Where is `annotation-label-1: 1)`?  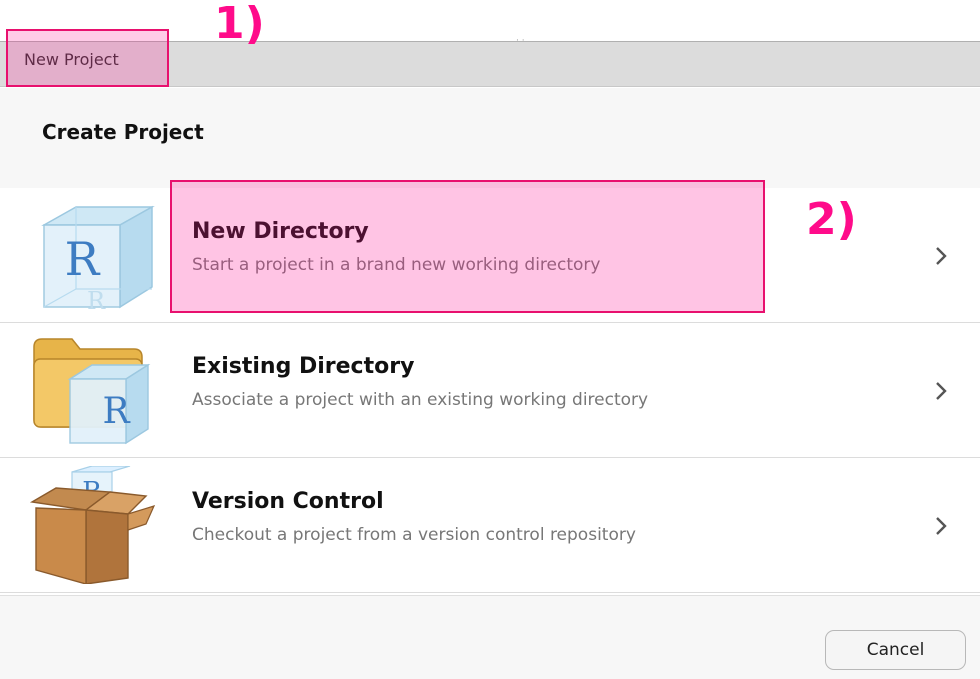 annotation-label-1: 1) is located at coordinates (239, 24).